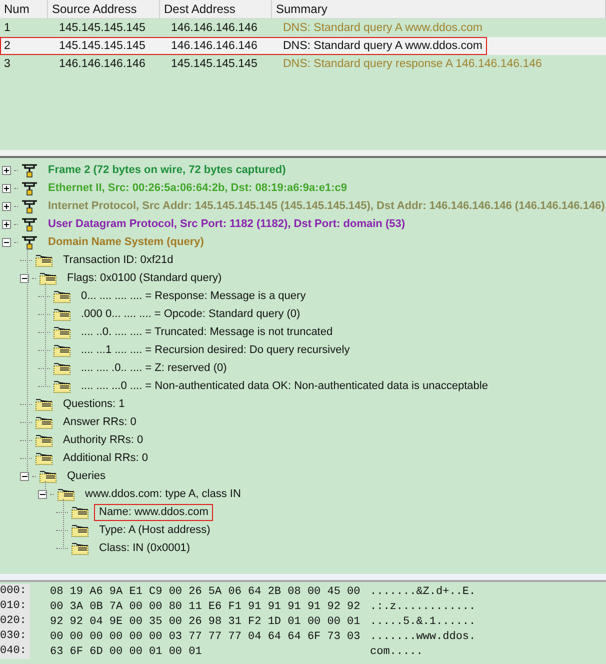 The height and width of the screenshot is (664, 606). Describe the element at coordinates (423, 636) in the screenshot. I see `ascii-text: .......www.ddos.` at that location.